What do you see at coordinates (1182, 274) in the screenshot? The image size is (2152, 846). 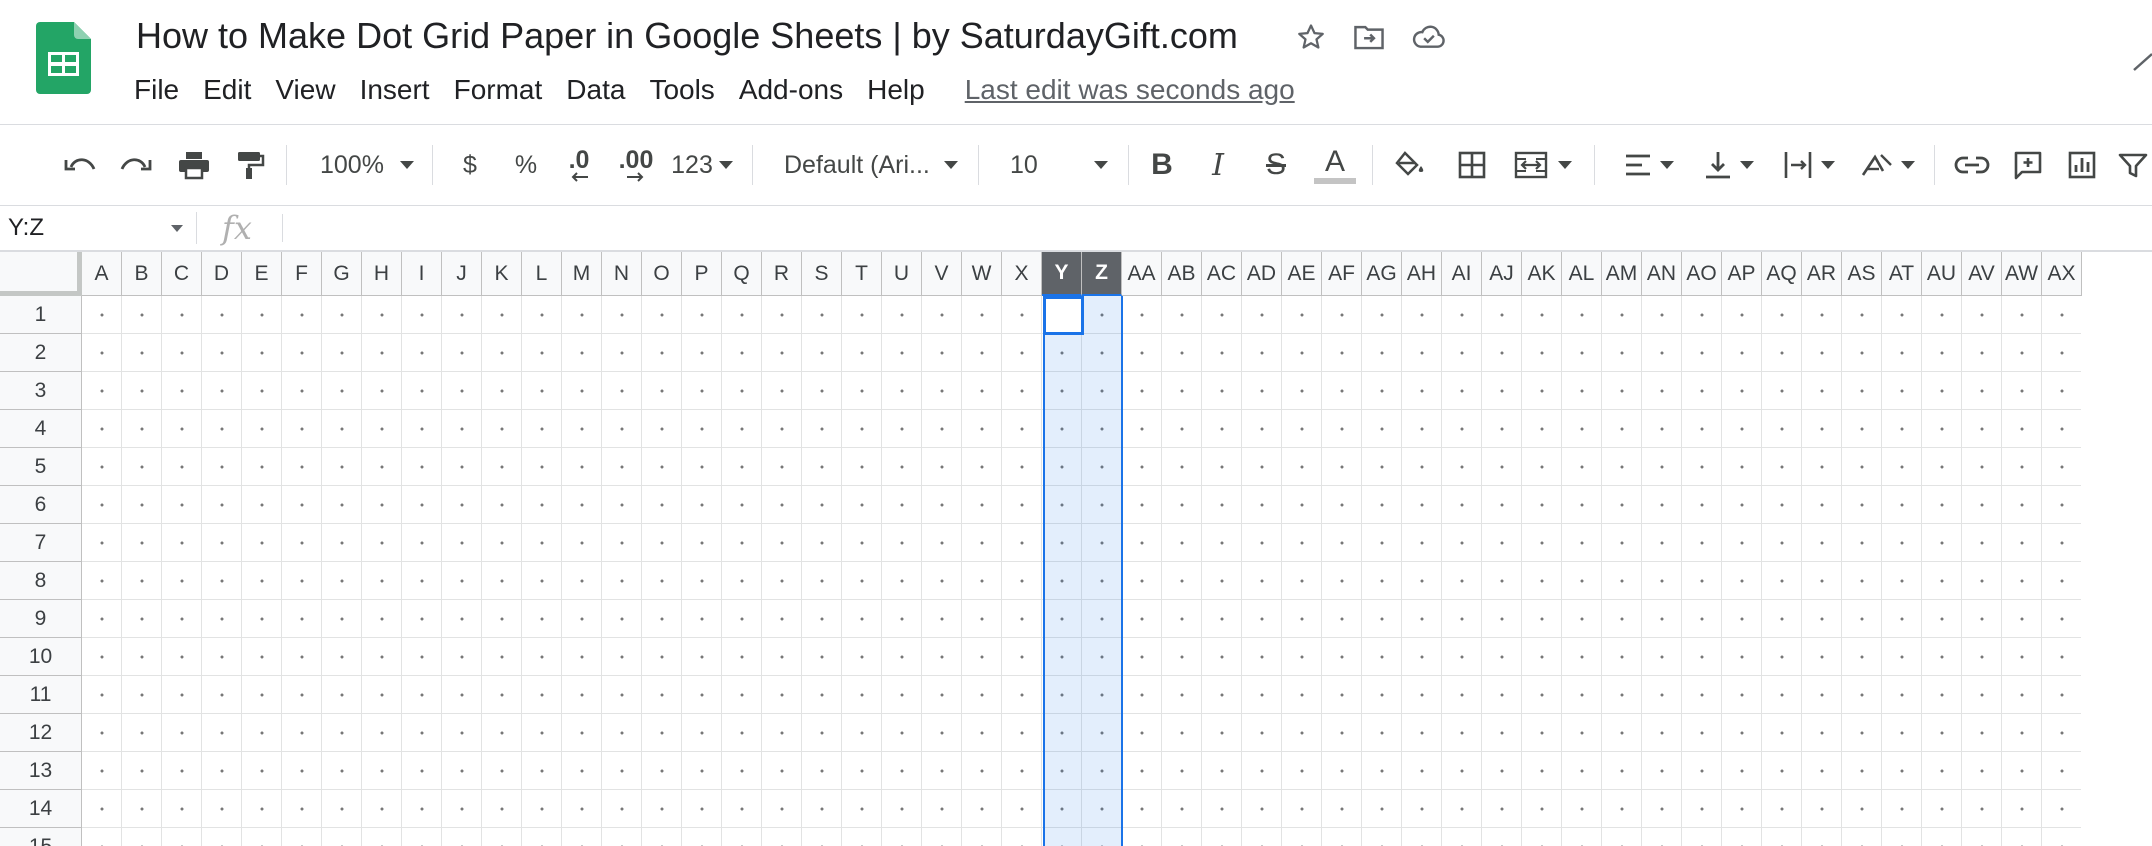 I see `column-header-ab: AB` at bounding box center [1182, 274].